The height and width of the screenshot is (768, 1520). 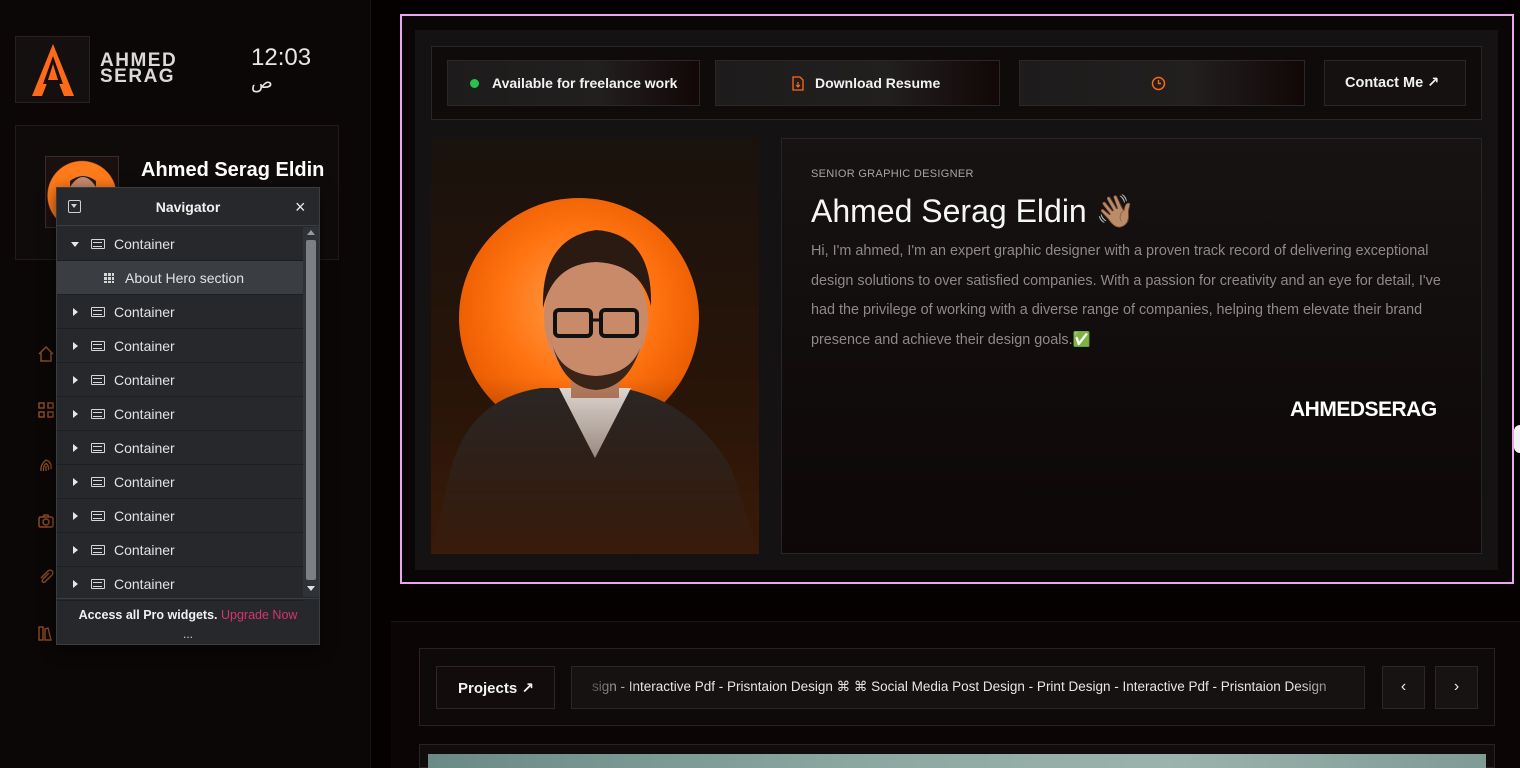 I want to click on nav-row-label: About Hero section, so click(x=185, y=278).